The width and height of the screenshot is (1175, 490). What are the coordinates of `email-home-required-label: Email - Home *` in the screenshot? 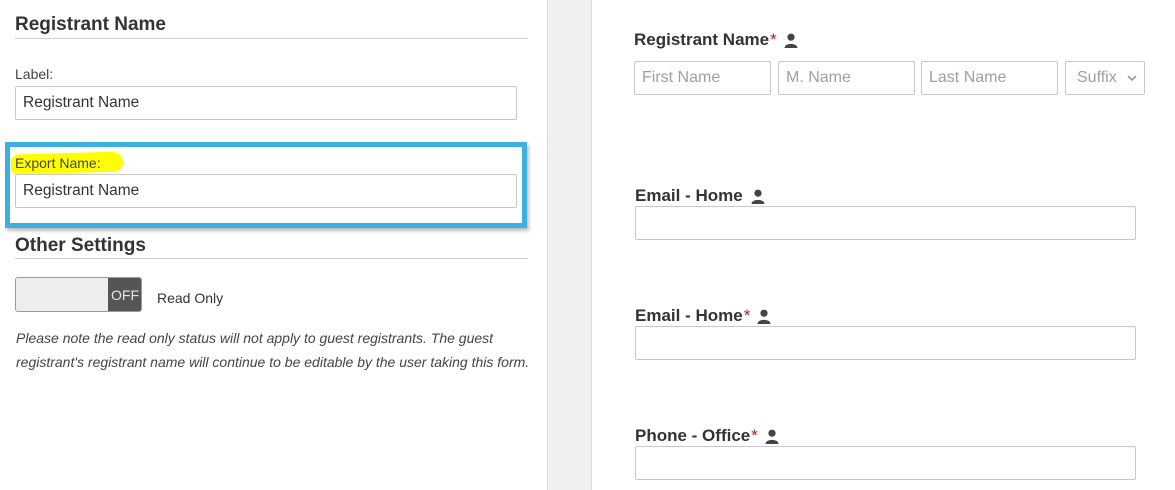 It's located at (703, 316).